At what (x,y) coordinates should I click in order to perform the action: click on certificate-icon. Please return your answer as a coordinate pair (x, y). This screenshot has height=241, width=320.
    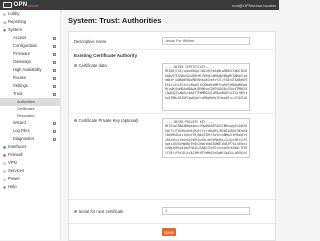
    Looking at the image, I should click on (54, 94).